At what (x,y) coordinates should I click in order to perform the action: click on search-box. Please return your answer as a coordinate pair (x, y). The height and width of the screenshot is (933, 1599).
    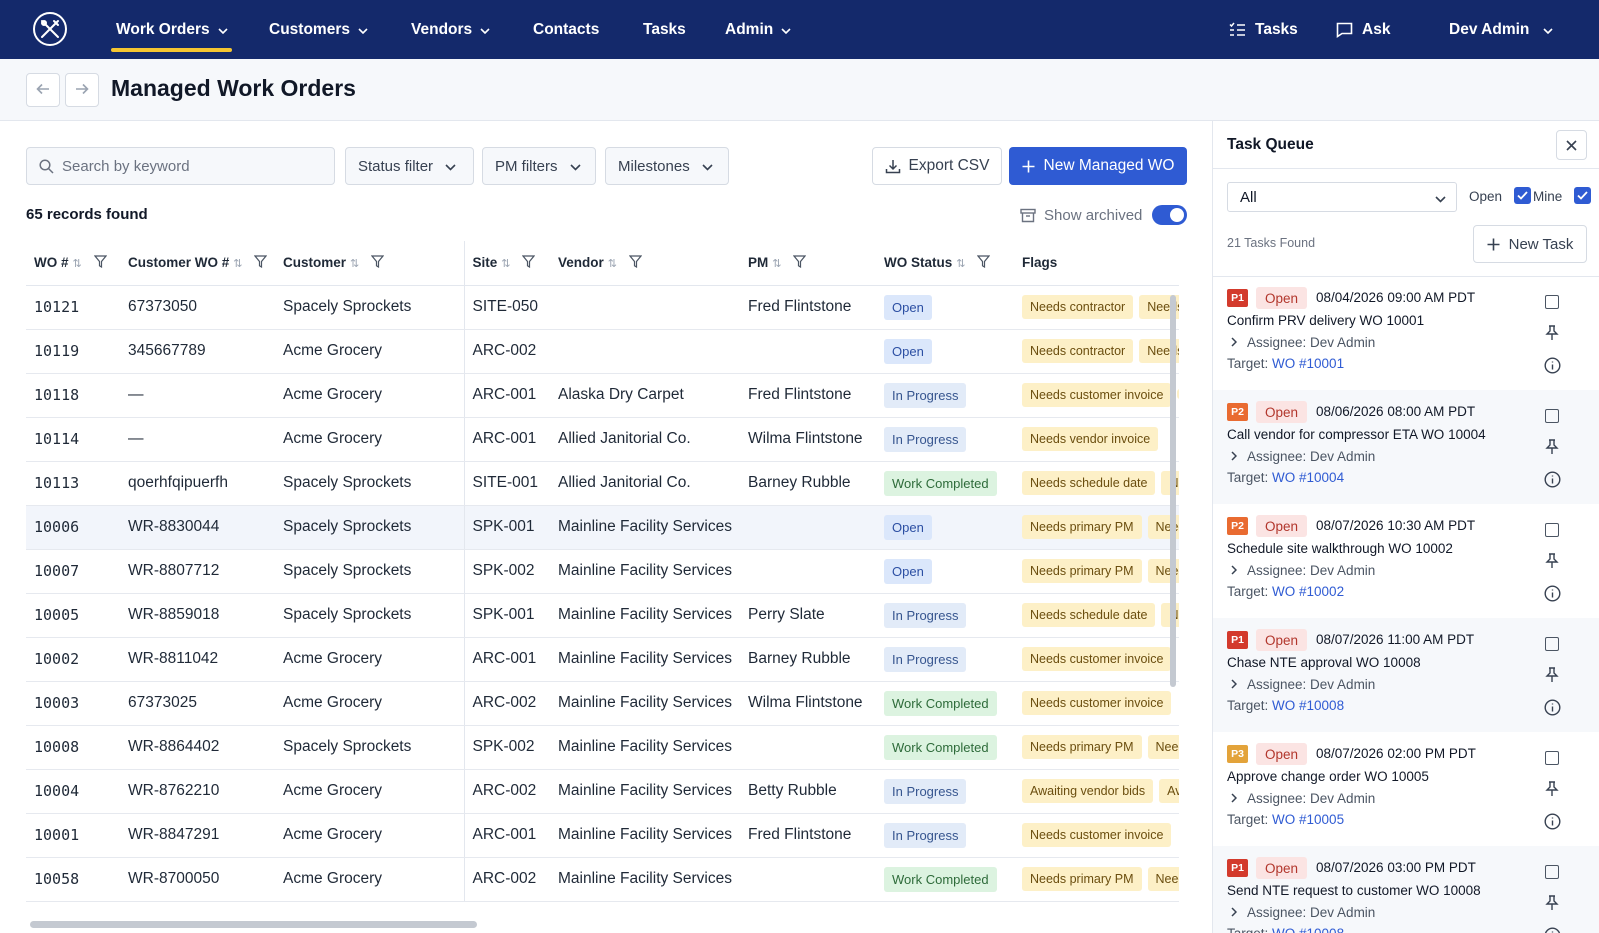
    Looking at the image, I should click on (180, 166).